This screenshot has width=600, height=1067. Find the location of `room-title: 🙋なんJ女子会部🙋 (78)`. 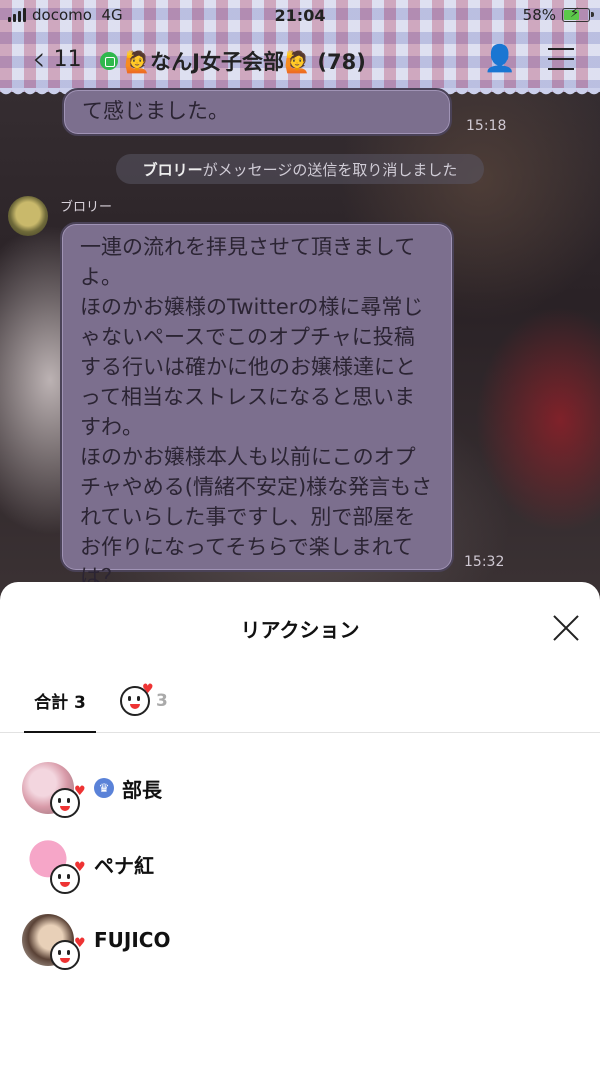

room-title: 🙋なんJ女子会部🙋 (78) is located at coordinates (233, 61).